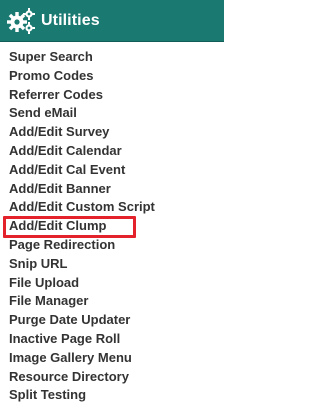  Describe the element at coordinates (112, 170) in the screenshot. I see `menu-item-add-edit-cal-event: Add/Edit Cal Event` at that location.